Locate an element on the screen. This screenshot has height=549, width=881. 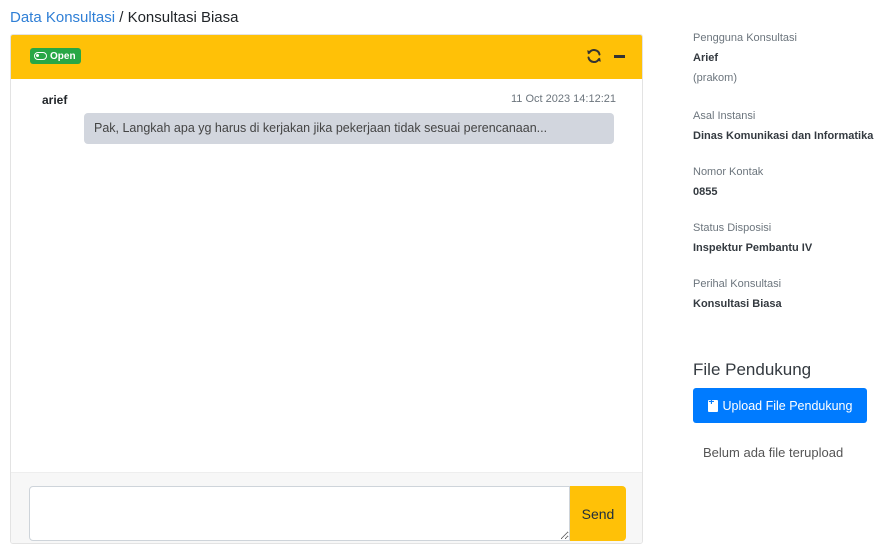
info-user-name: Arief is located at coordinates (706, 58).